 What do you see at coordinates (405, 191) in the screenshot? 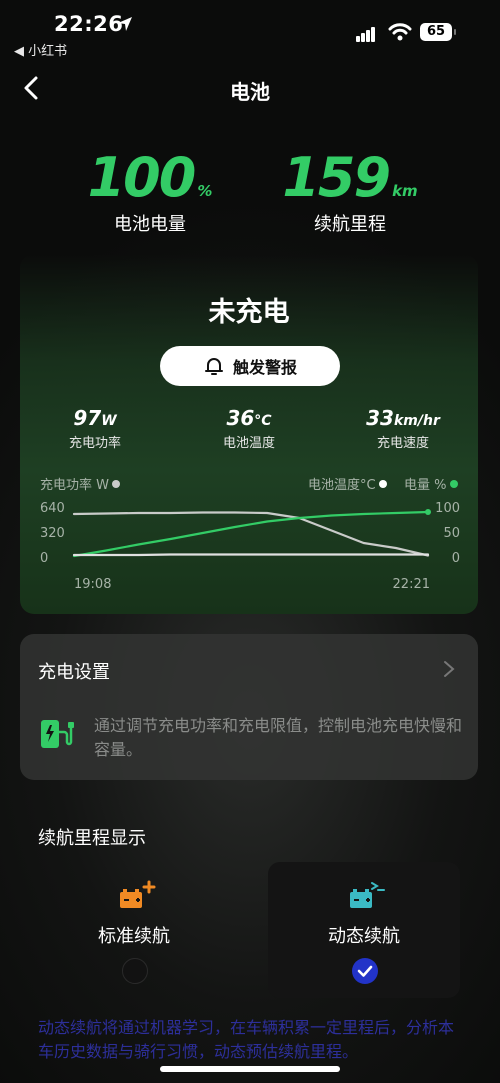
I see `range-unit: km` at bounding box center [405, 191].